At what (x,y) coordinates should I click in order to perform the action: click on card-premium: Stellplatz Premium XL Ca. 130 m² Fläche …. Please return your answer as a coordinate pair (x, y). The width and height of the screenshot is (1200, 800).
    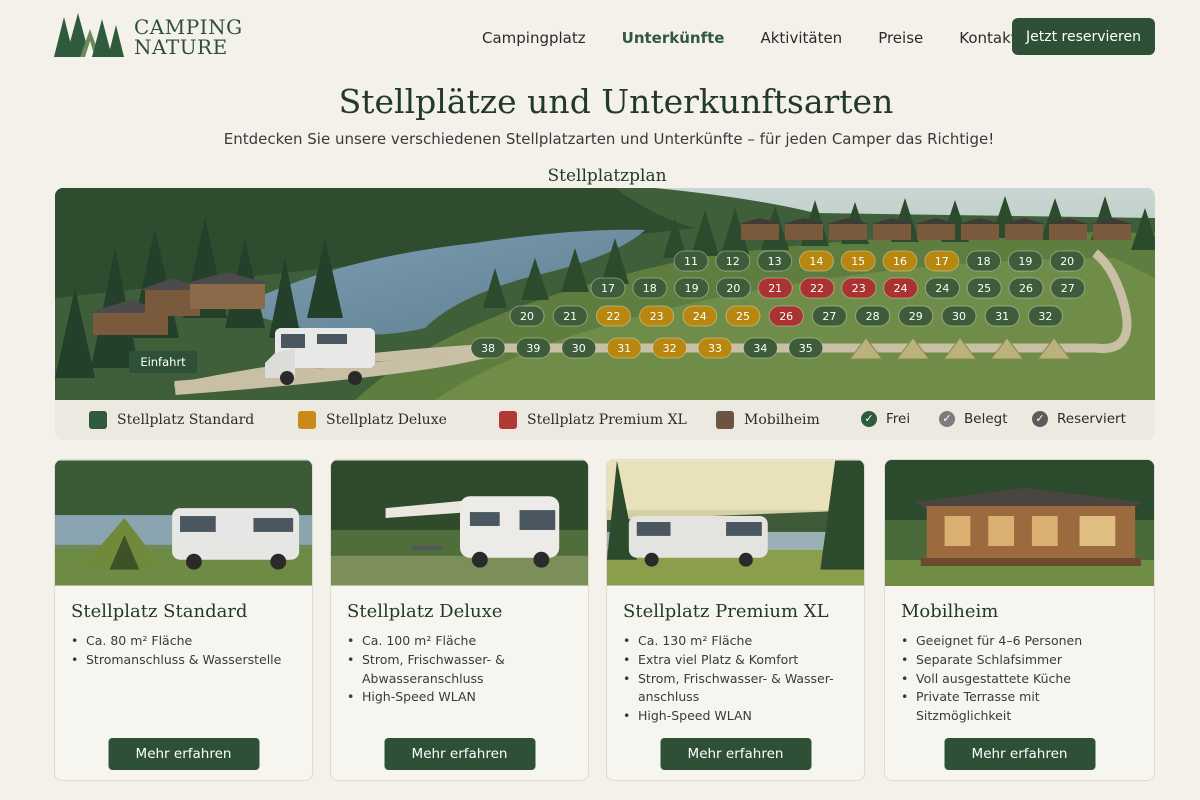
    Looking at the image, I should click on (735, 620).